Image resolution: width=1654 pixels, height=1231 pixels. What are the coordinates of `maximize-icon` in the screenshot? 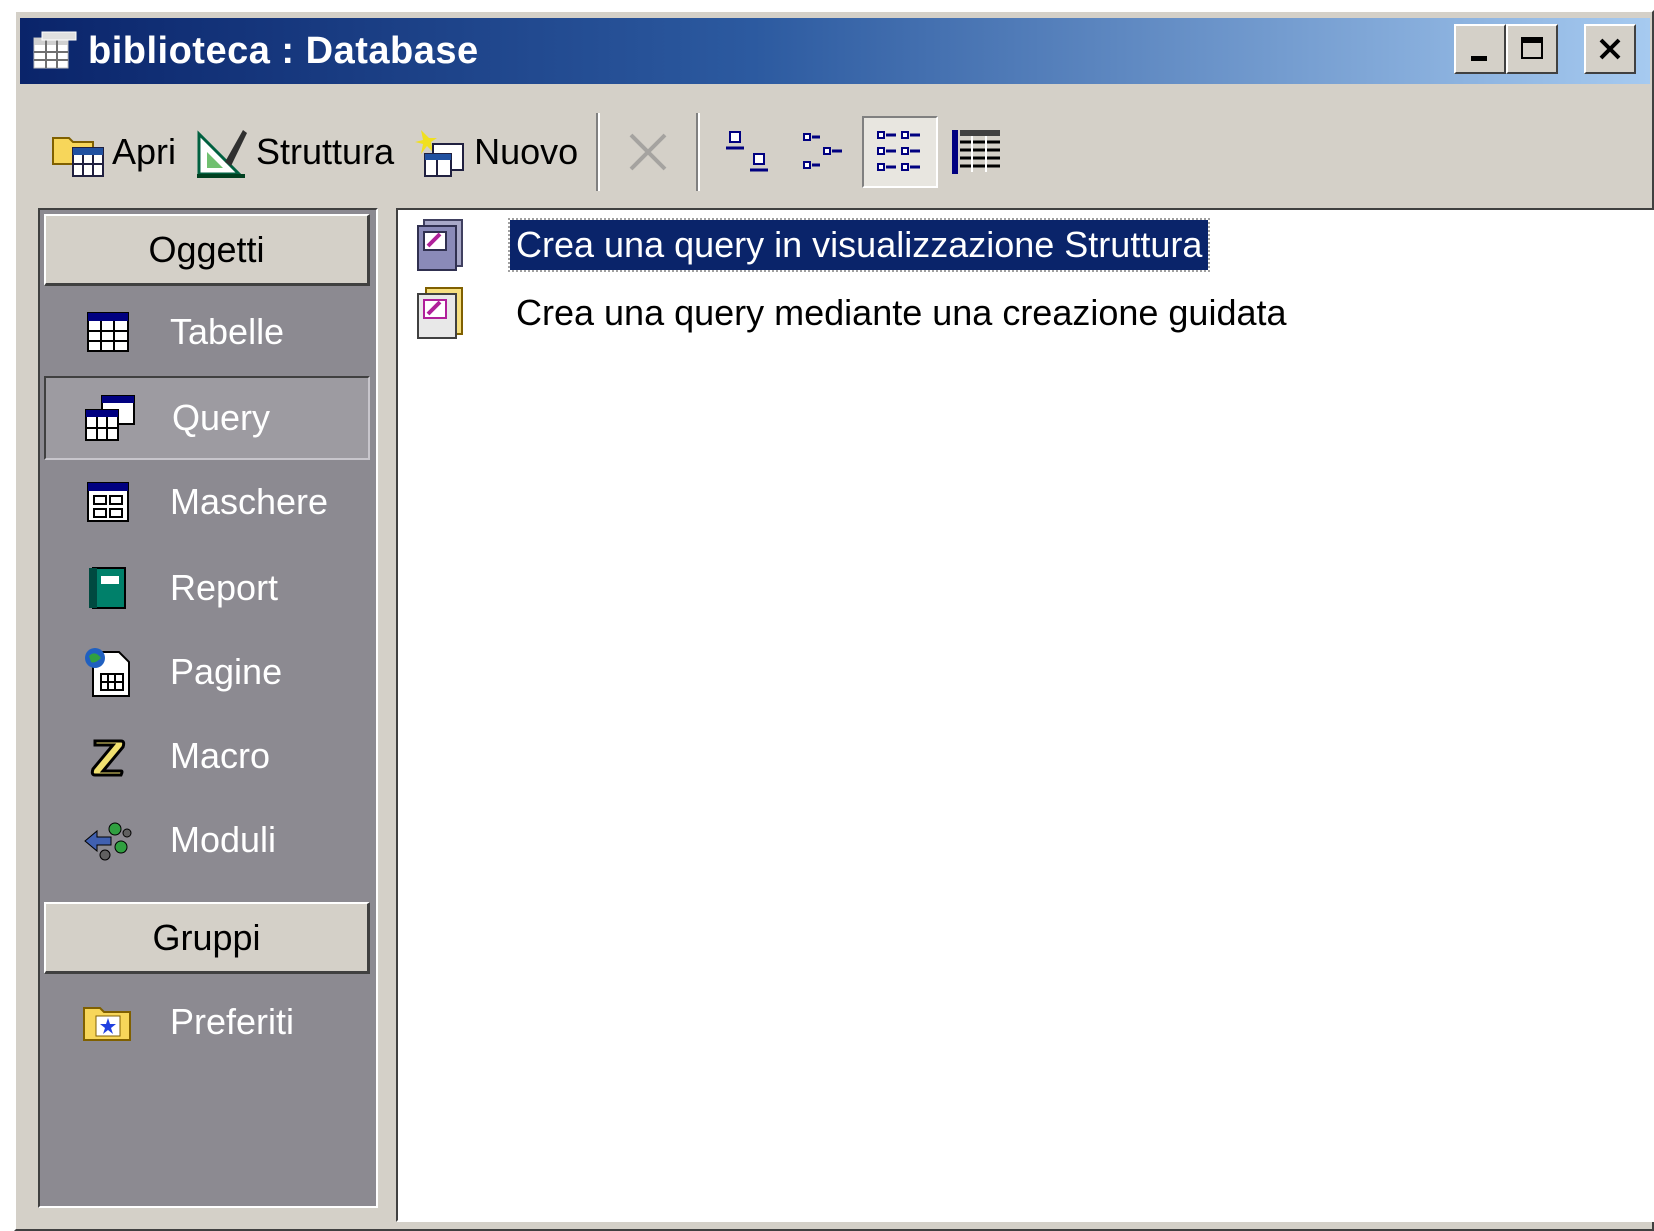 It's located at (1532, 48).